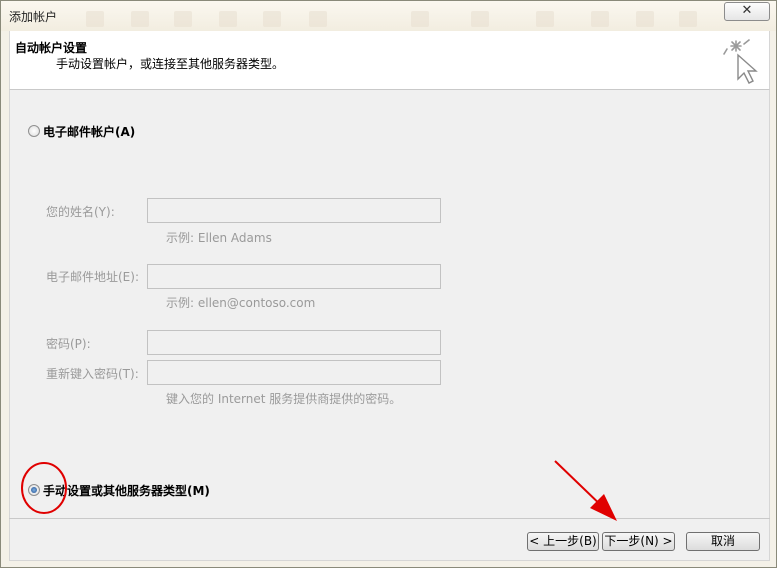 The height and width of the screenshot is (568, 777). I want to click on header-title: 自动帐户设置, so click(51, 48).